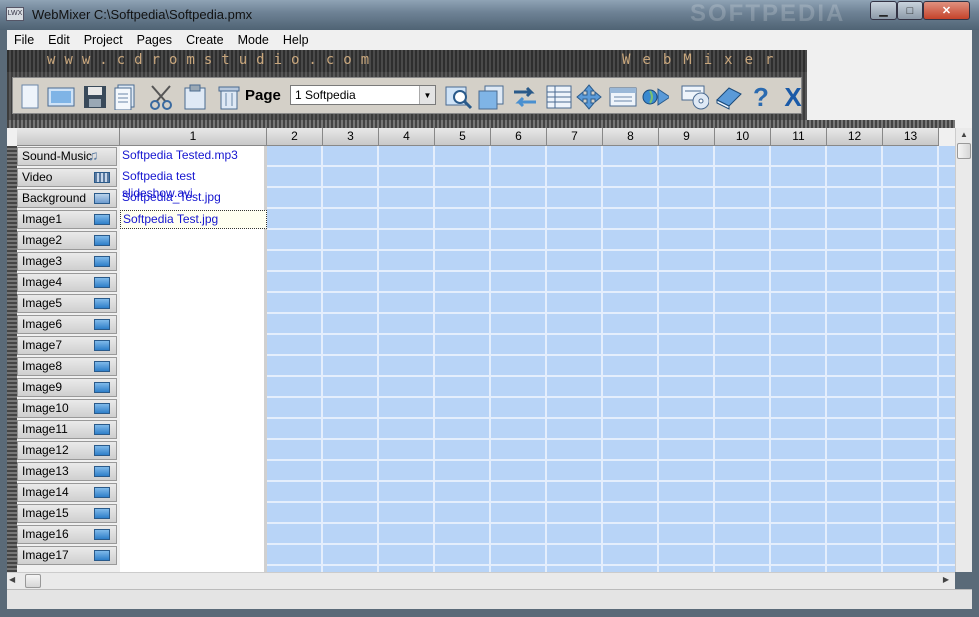 The width and height of the screenshot is (979, 617). I want to click on row-label: Image1, so click(42, 219).